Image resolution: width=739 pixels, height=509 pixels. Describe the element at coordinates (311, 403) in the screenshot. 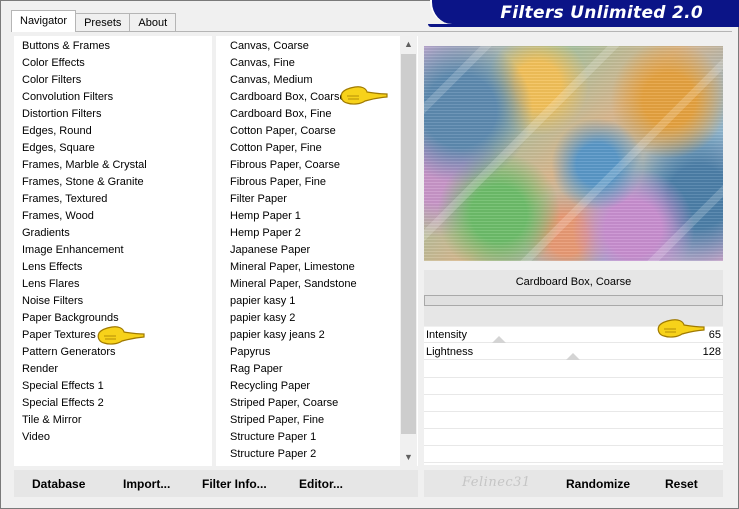

I see `filter-list-item: Striped Paper, Coarse` at that location.